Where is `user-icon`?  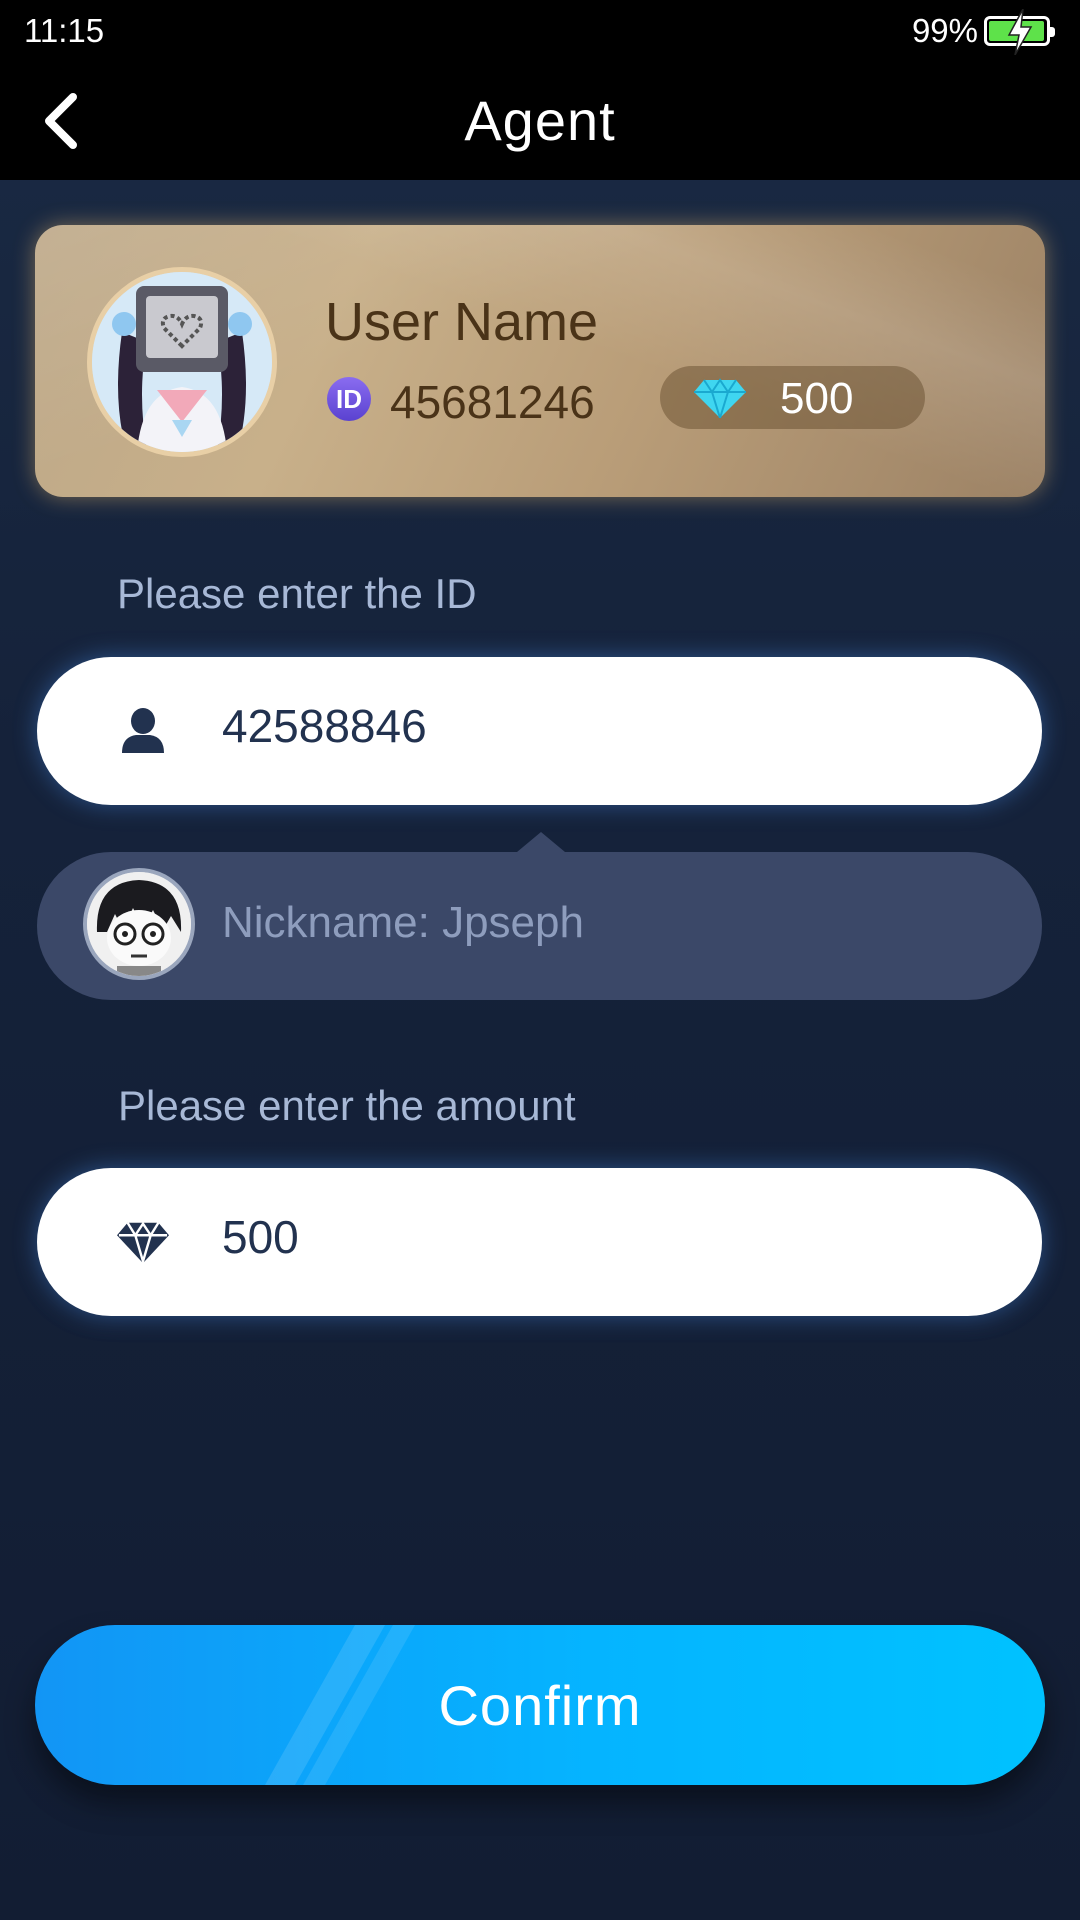
user-icon is located at coordinates (143, 731).